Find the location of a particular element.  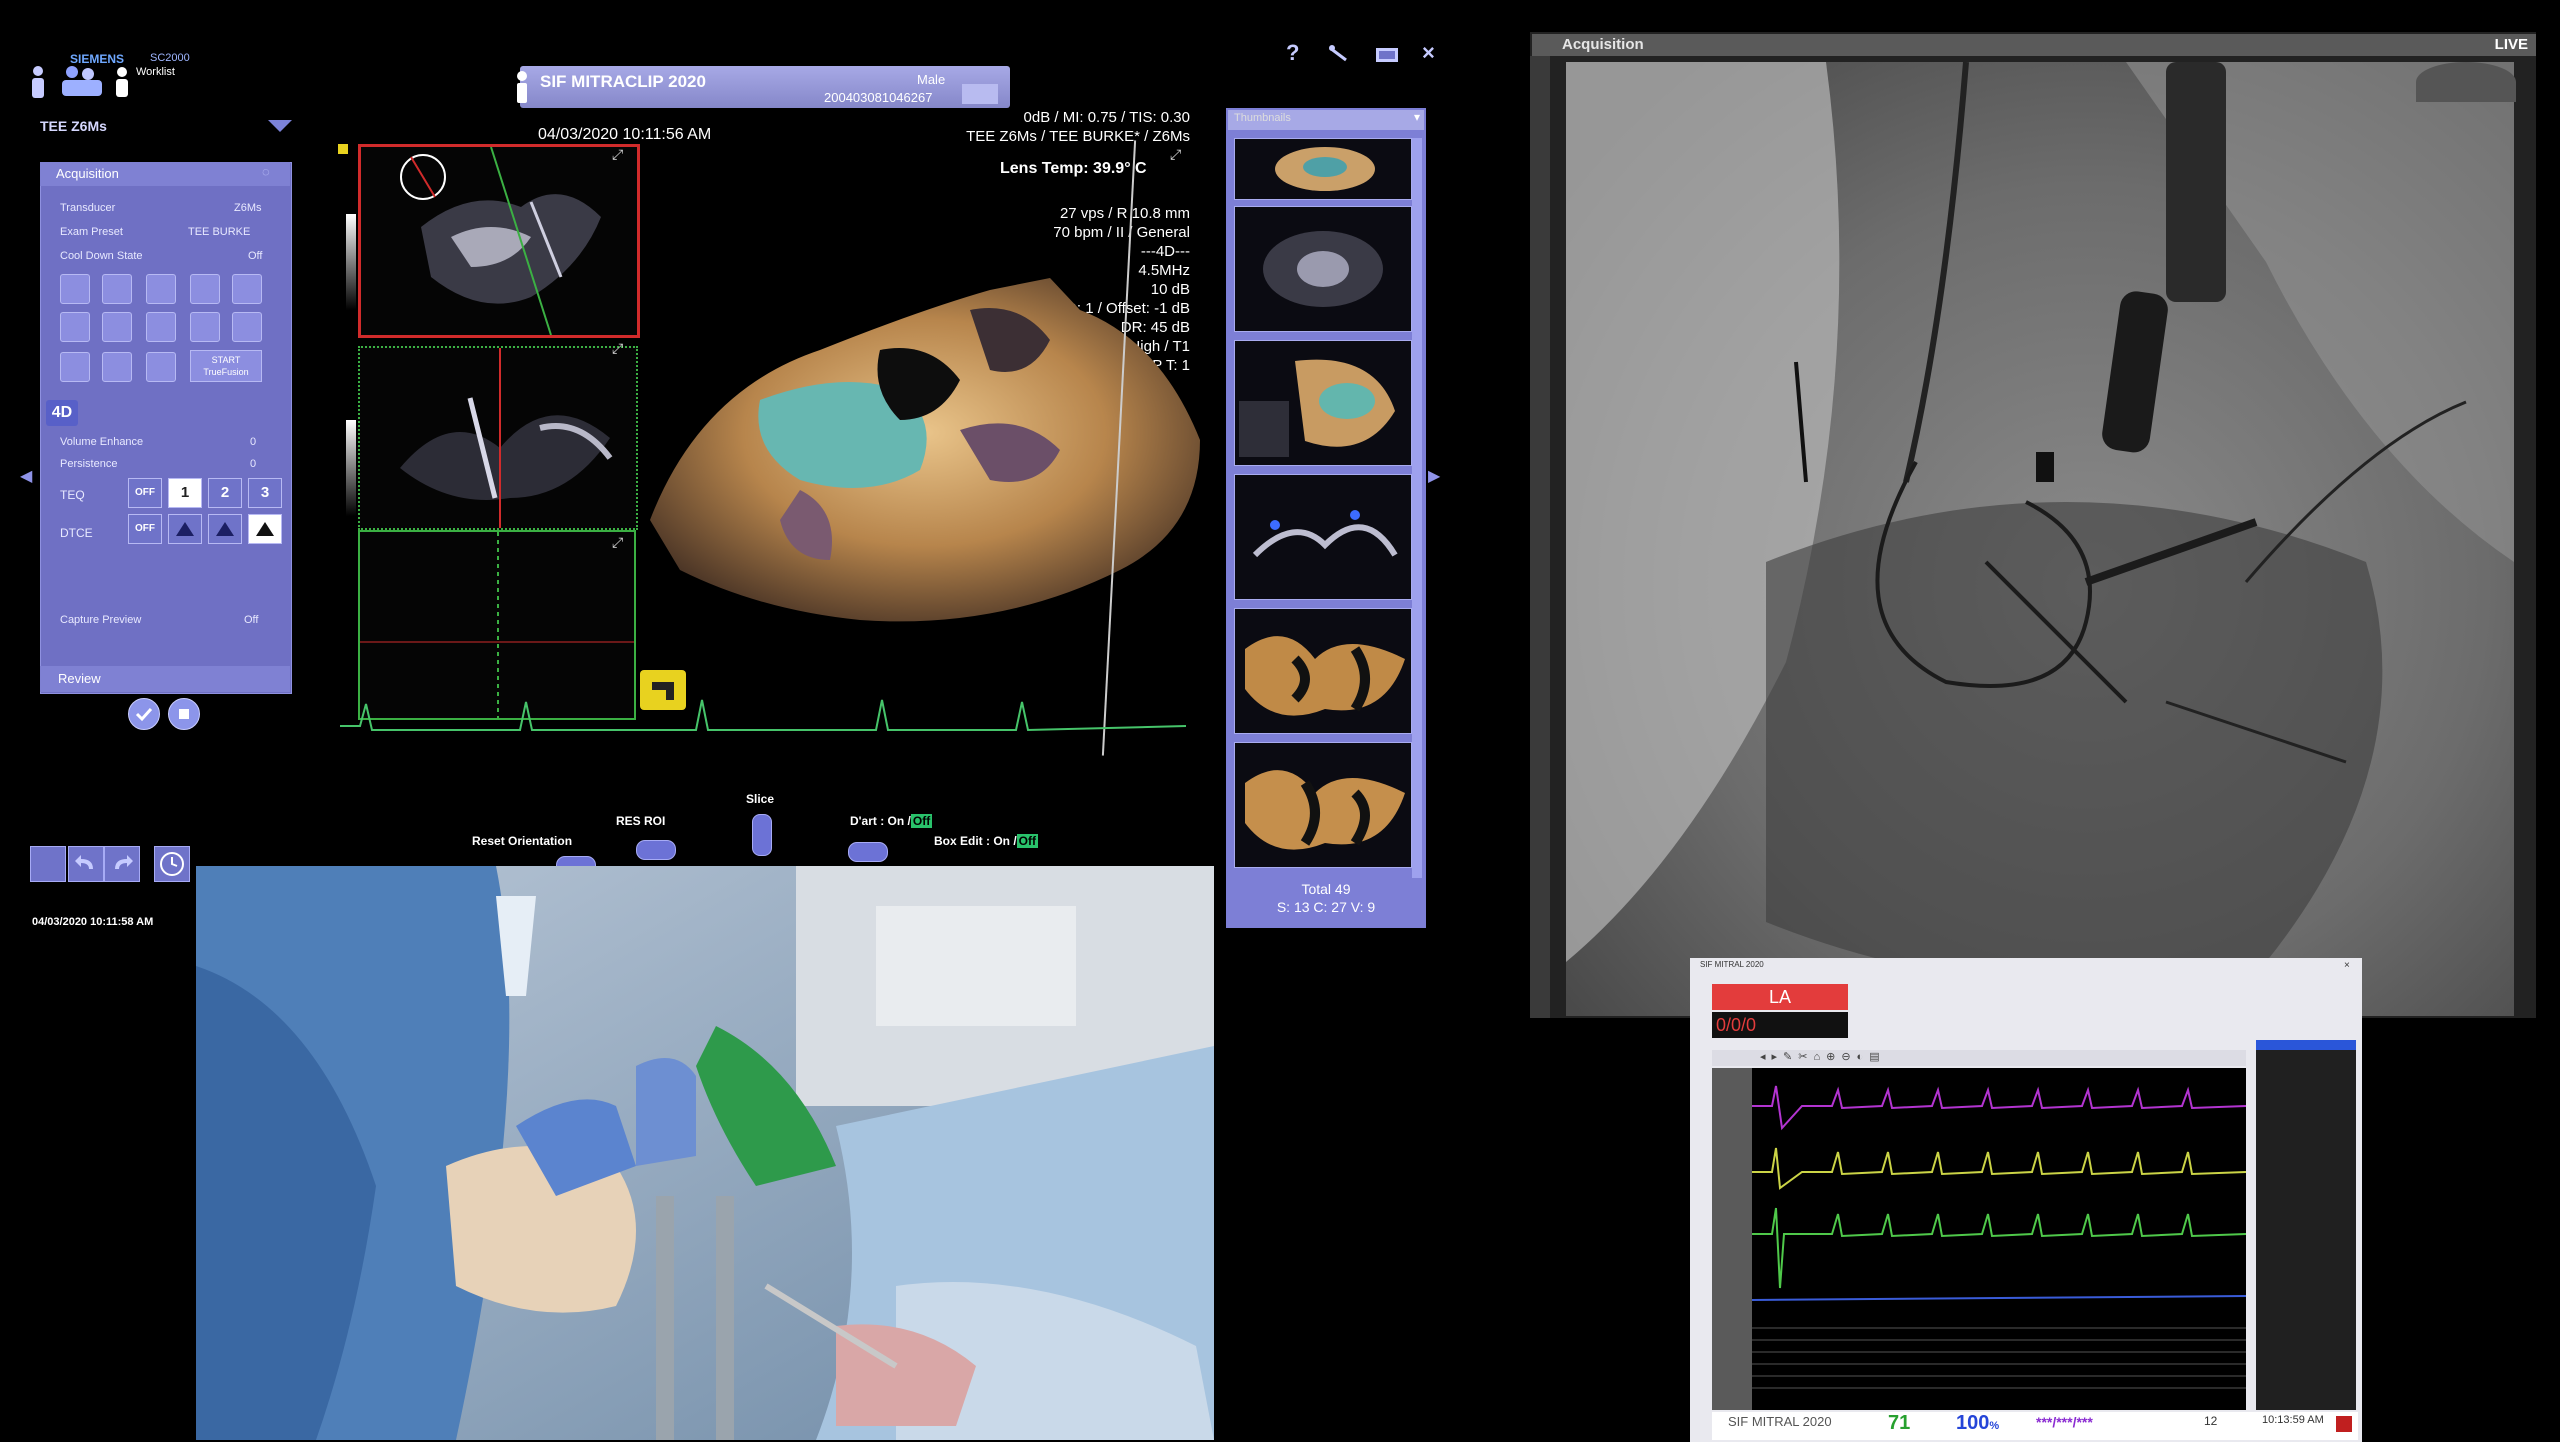

right-arrow-icon: ▶ is located at coordinates (1434, 476).